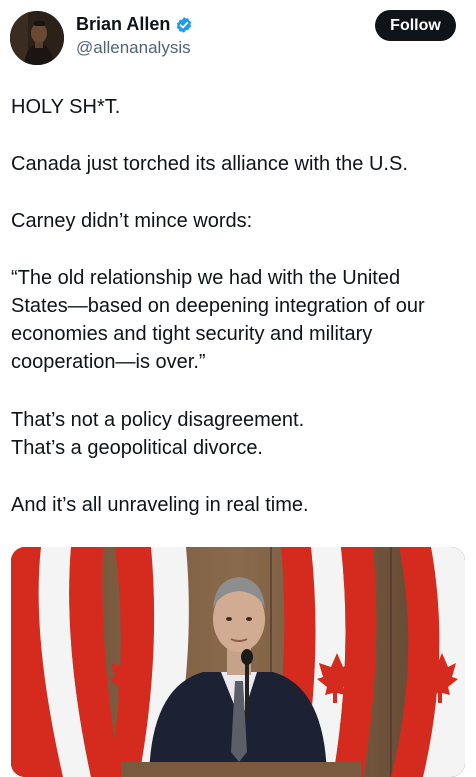 The height and width of the screenshot is (777, 476). I want to click on post-header: Brian Allen @allenanalysis Follow, so click(238, 40).